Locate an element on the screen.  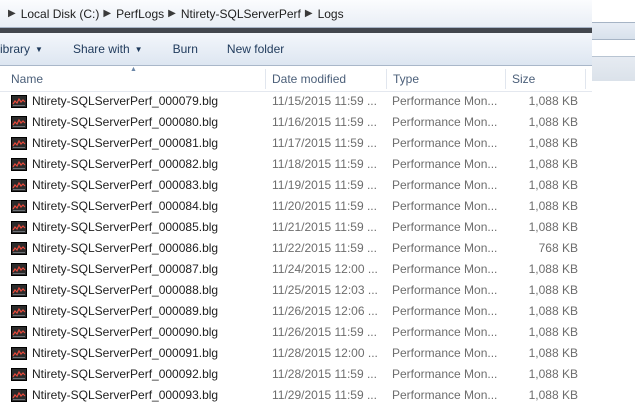
file-name: Ntirety-SQLServerPerf_000086.blg is located at coordinates (125, 248).